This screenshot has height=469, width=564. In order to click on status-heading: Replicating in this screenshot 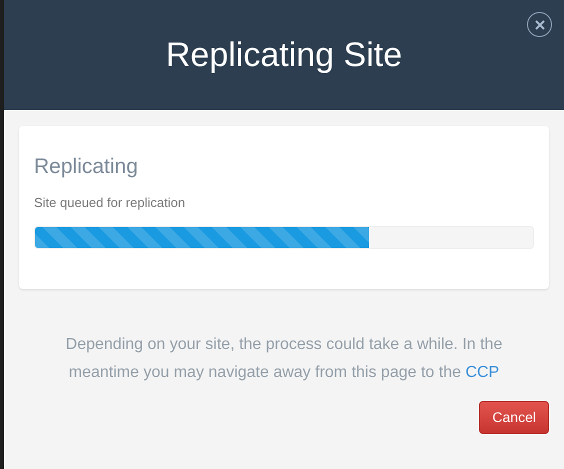, I will do `click(86, 167)`.